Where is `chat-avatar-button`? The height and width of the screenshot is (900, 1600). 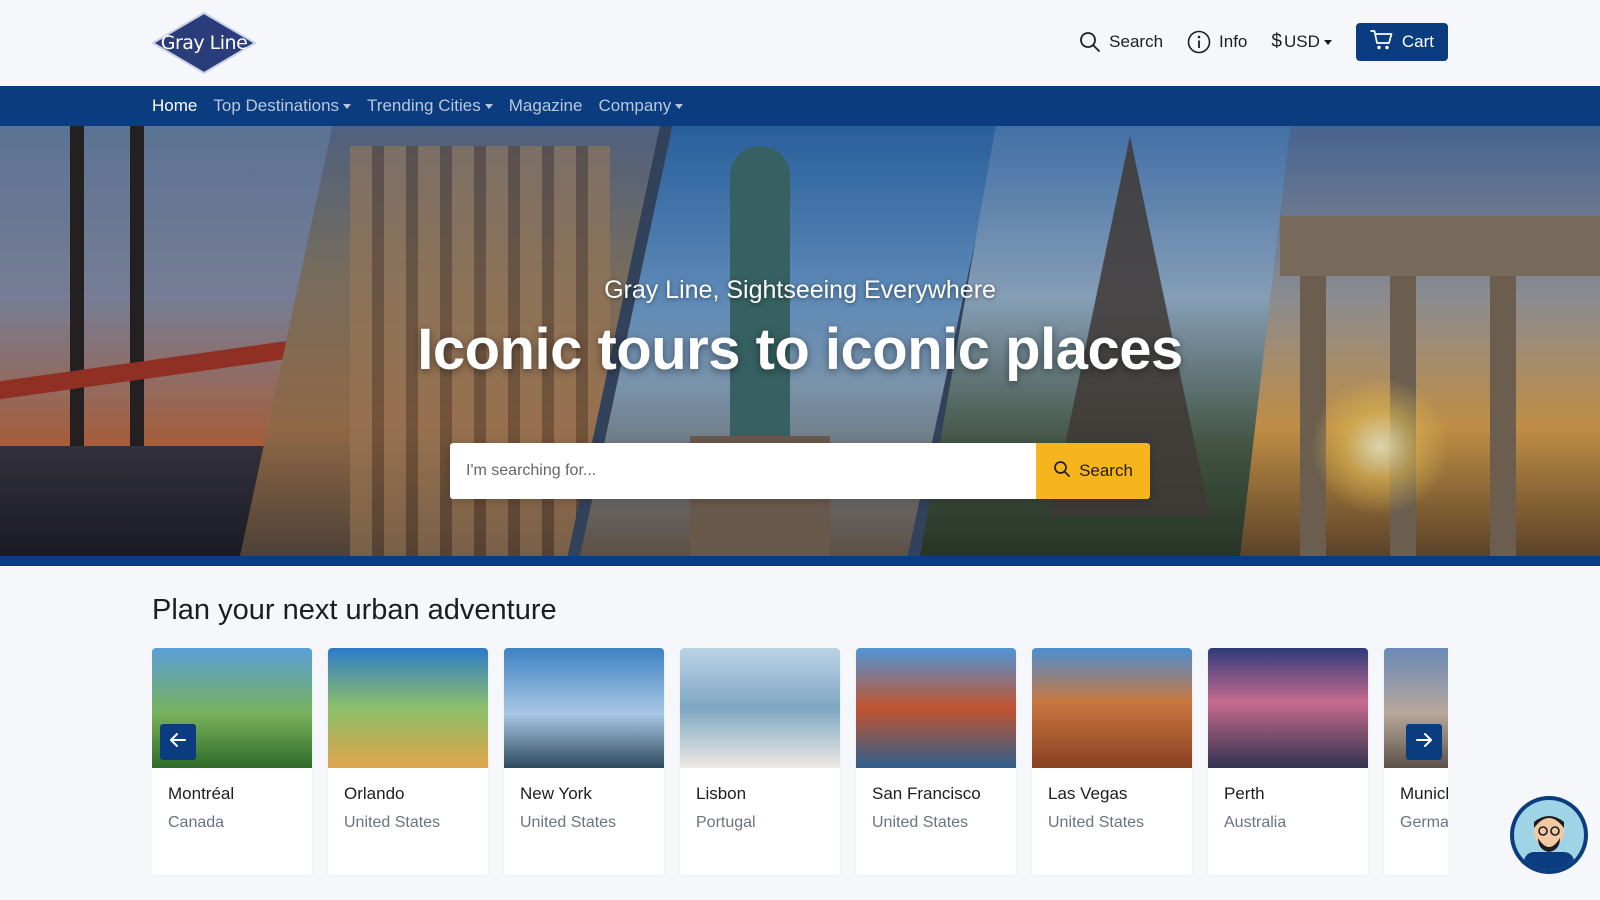
chat-avatar-button is located at coordinates (1549, 835).